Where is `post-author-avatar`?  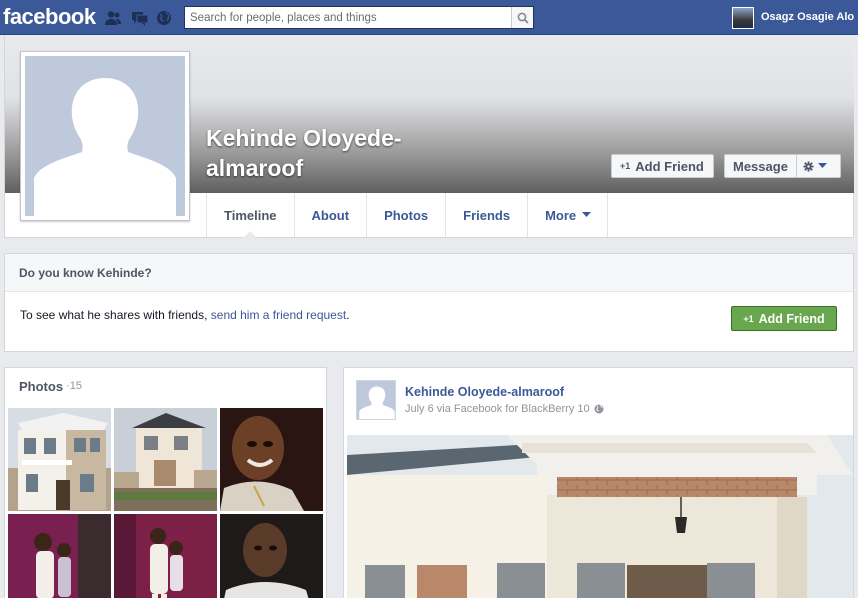
post-author-avatar is located at coordinates (376, 400).